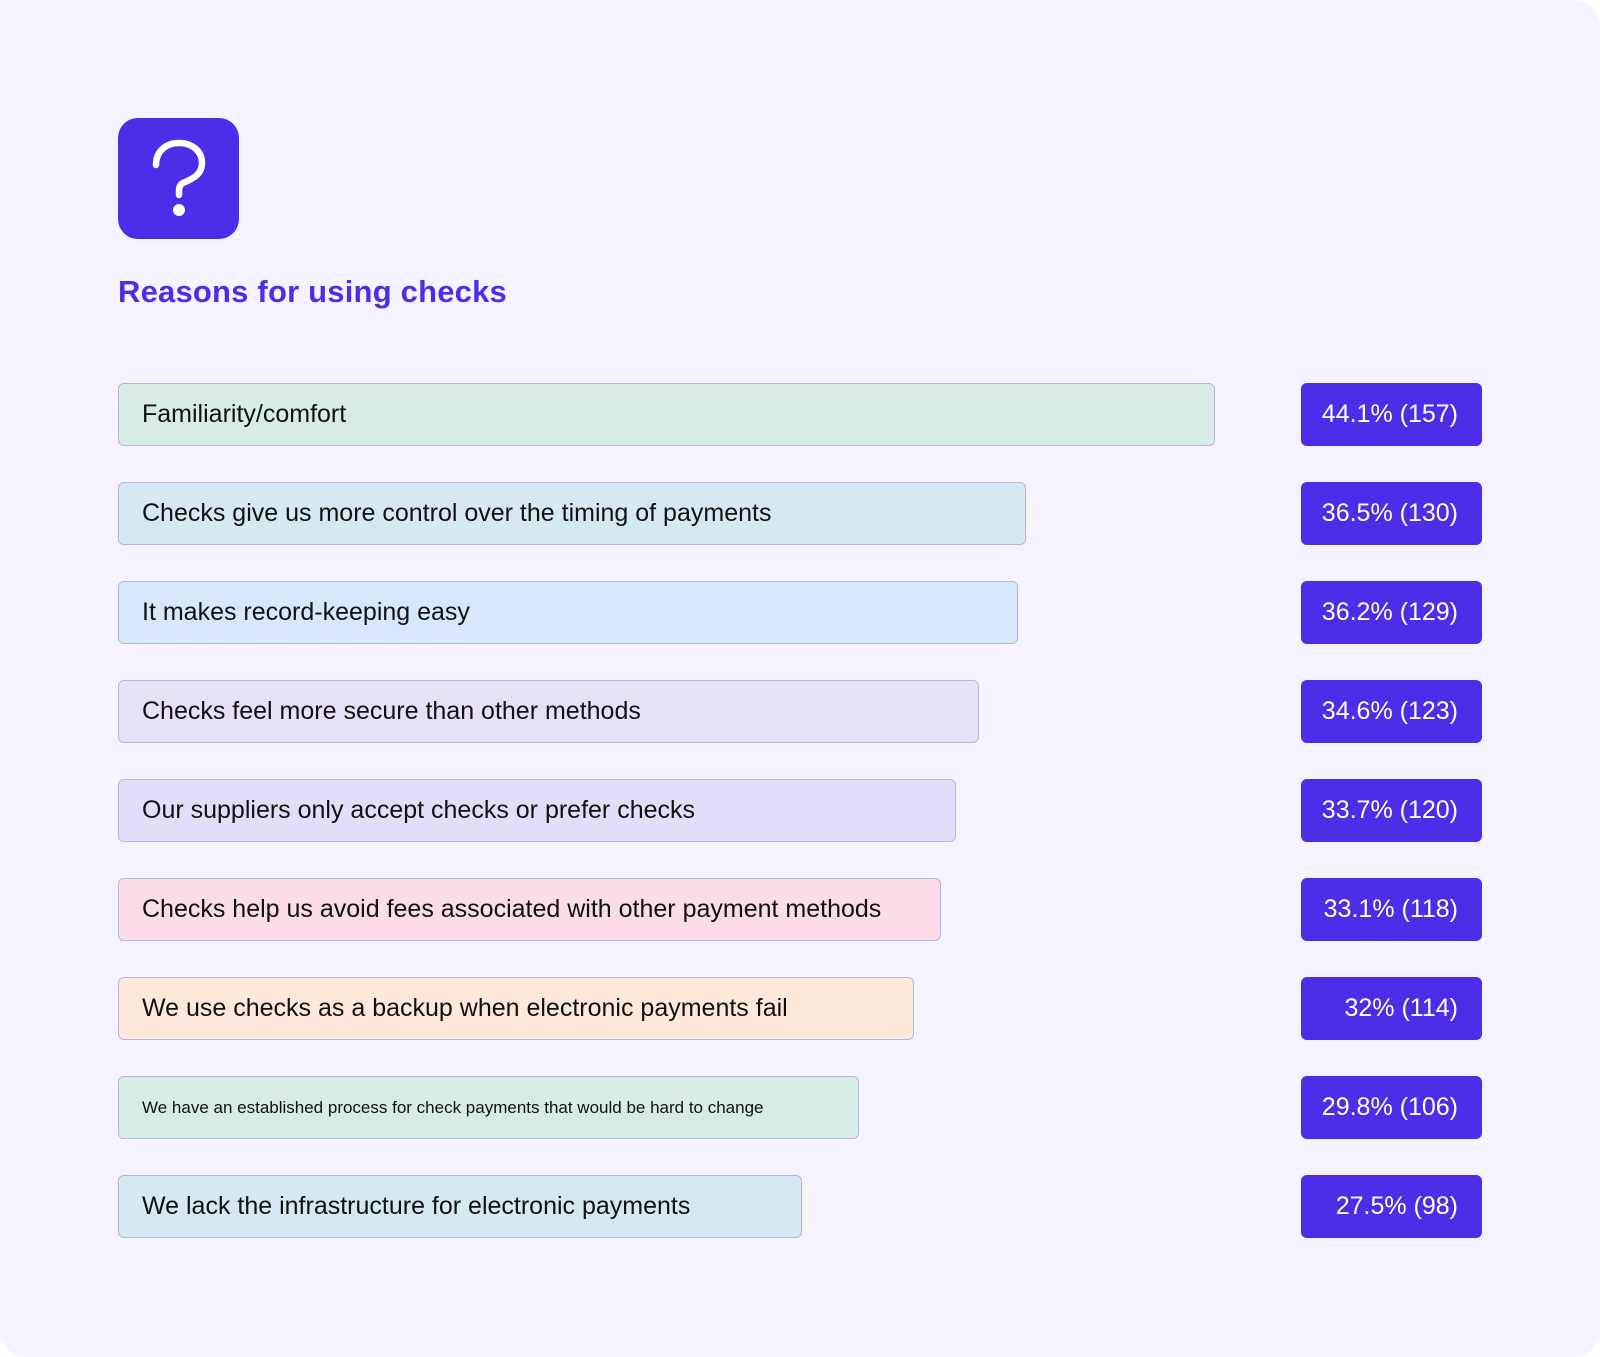  I want to click on bar-value-label: 44.1% (157), so click(1391, 414).